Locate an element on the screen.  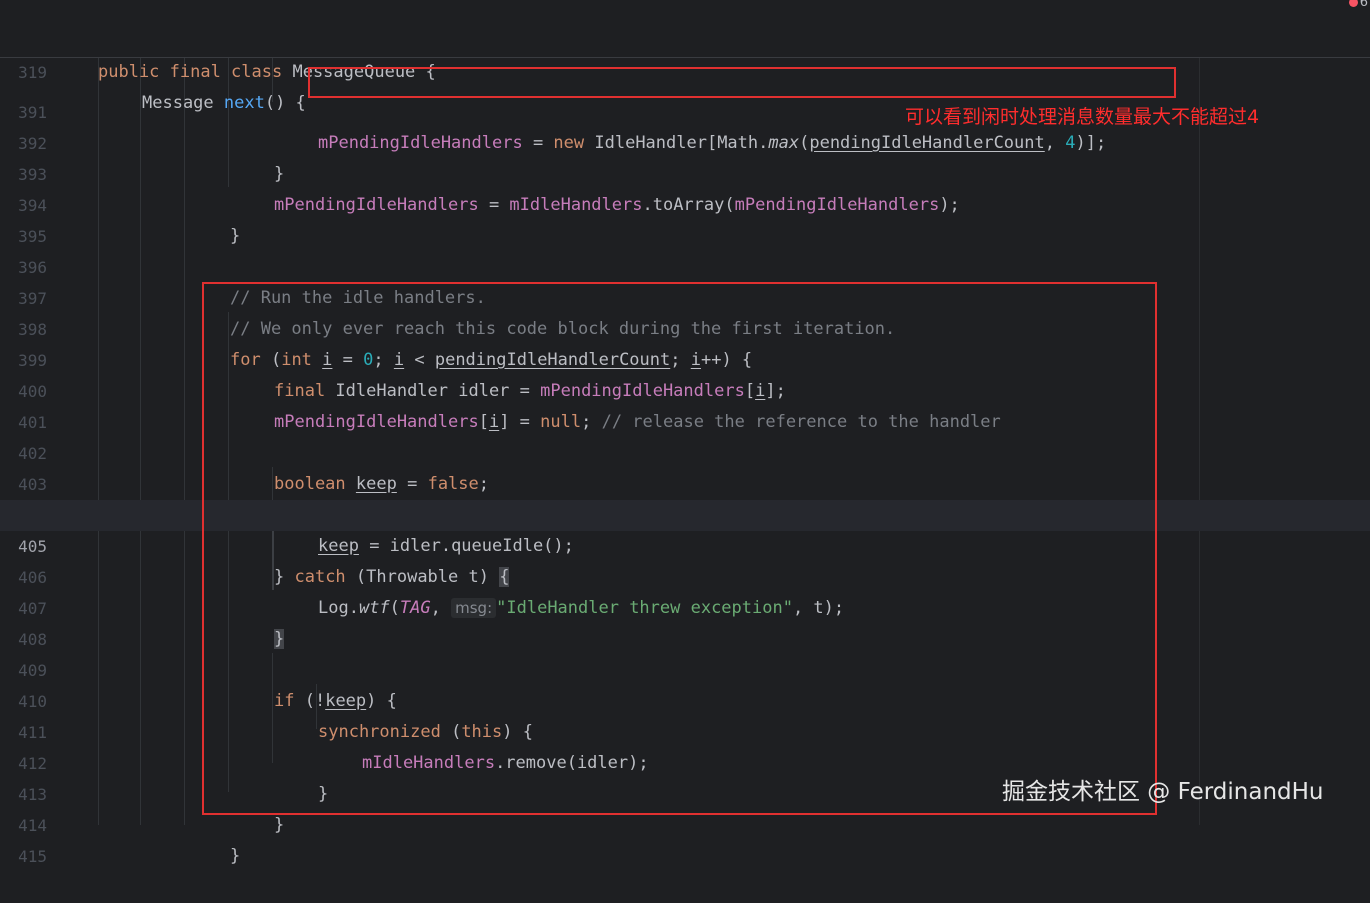
error-indicator: 6 is located at coordinates (1358, 5).